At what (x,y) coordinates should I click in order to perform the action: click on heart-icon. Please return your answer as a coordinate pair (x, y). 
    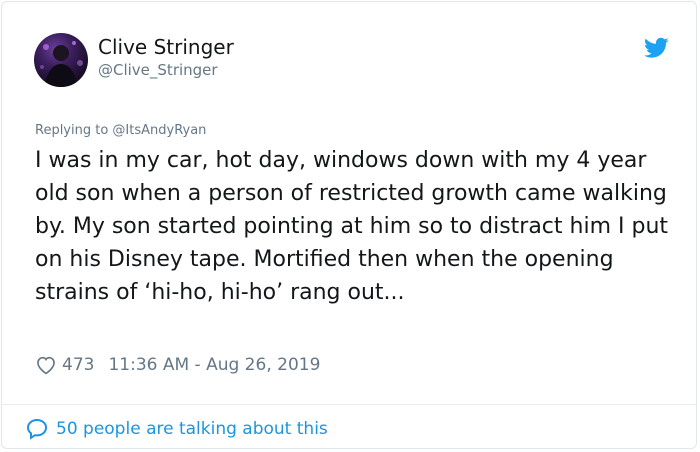
    Looking at the image, I should click on (46, 365).